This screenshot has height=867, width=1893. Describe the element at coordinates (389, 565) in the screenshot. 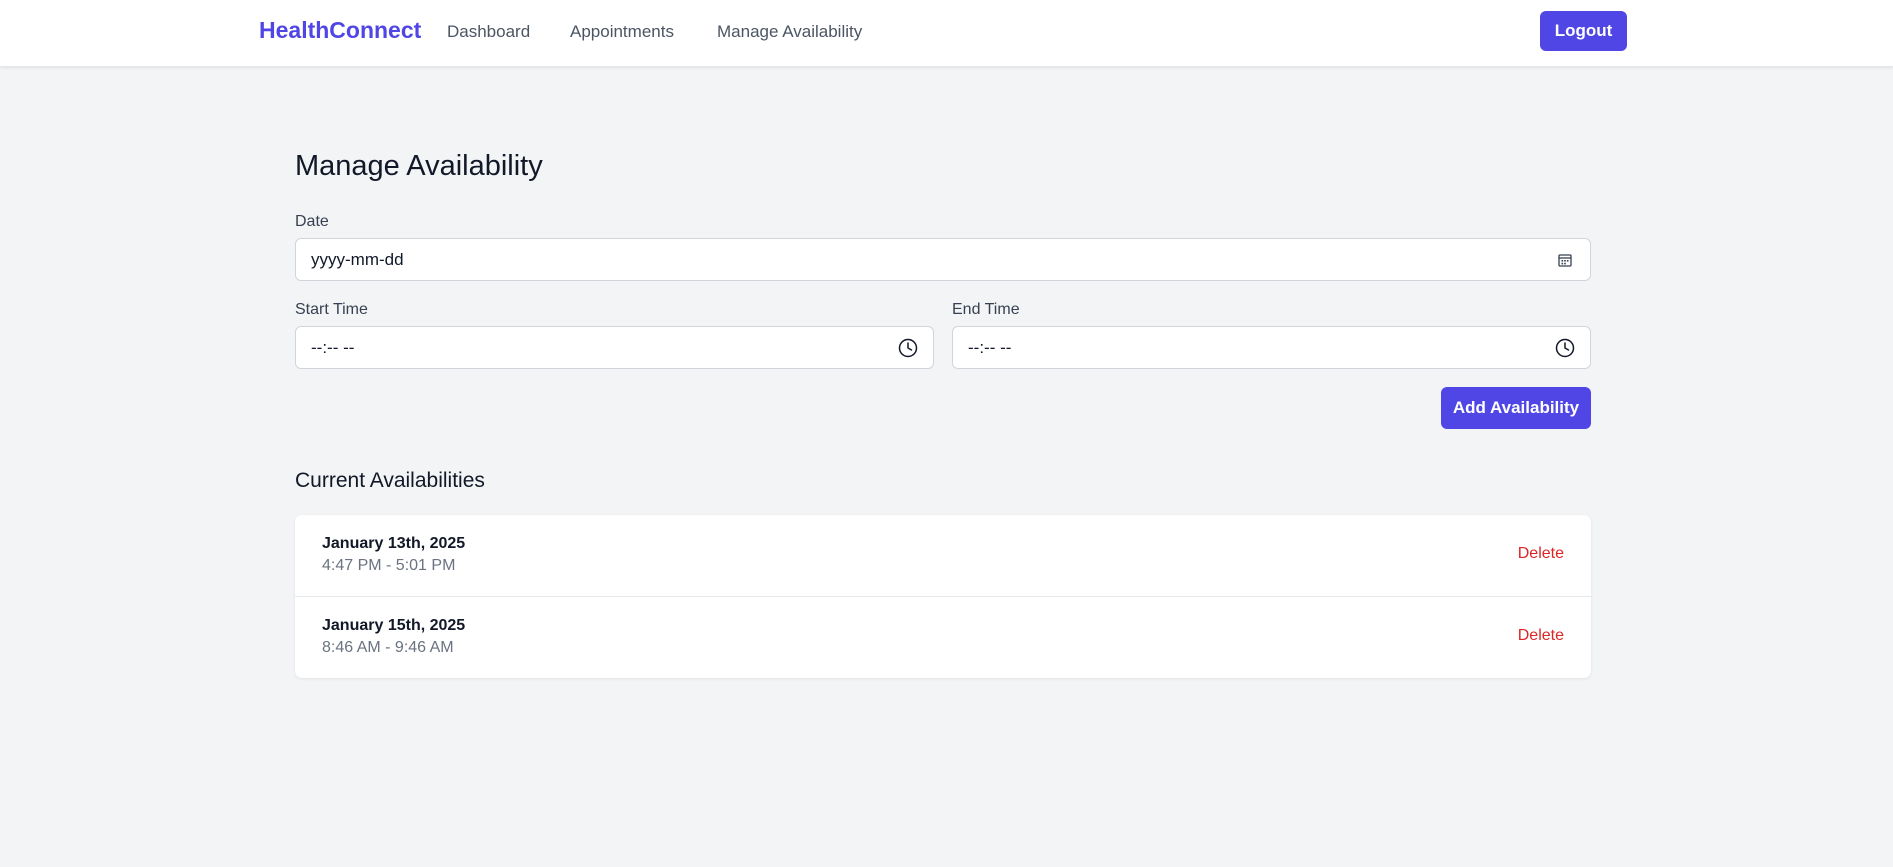

I see `availability-time: 4:47 PM - 5:01 PM` at that location.